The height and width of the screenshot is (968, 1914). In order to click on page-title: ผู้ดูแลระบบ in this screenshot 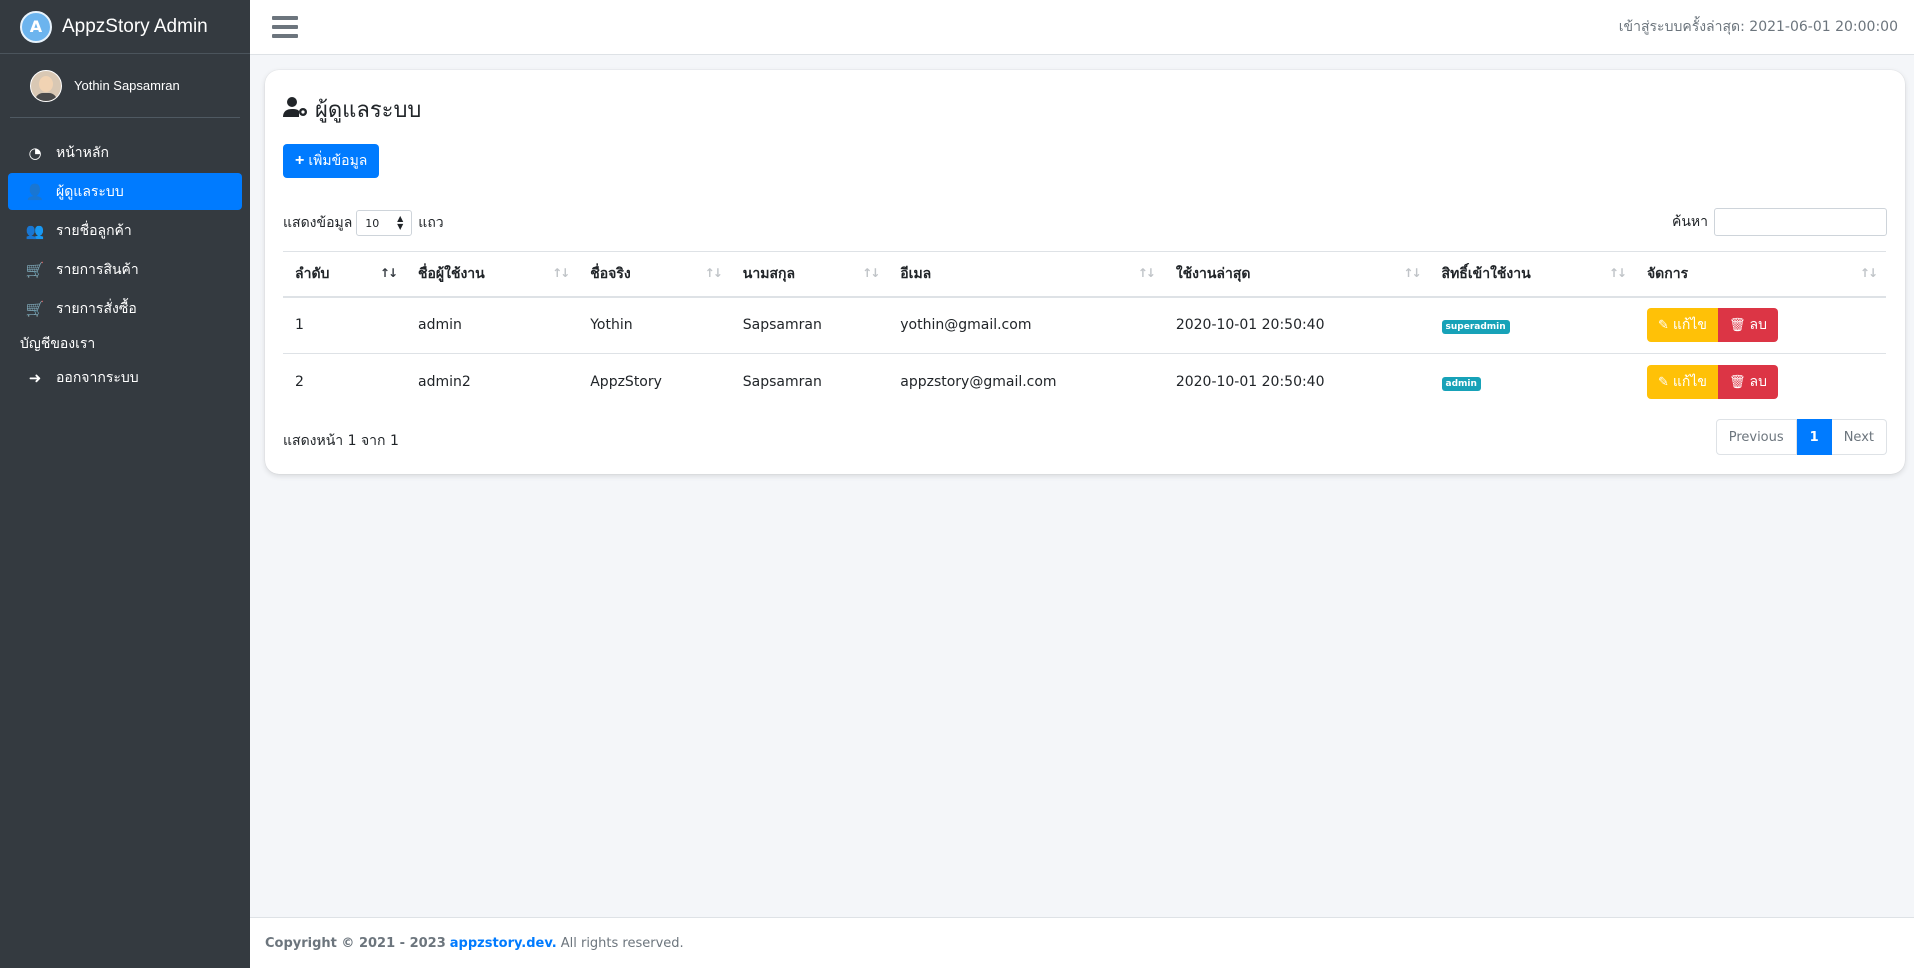, I will do `click(352, 109)`.